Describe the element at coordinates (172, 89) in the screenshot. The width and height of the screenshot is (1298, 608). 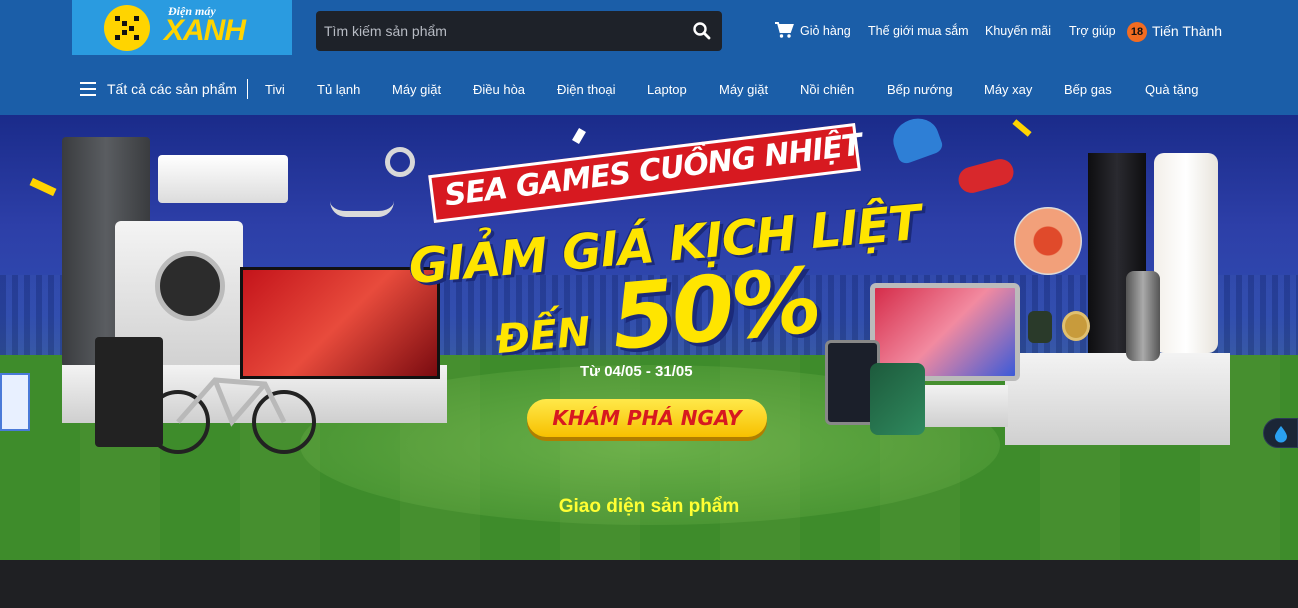
I see `nav-all-products: Tất cả các sản phẩm` at that location.